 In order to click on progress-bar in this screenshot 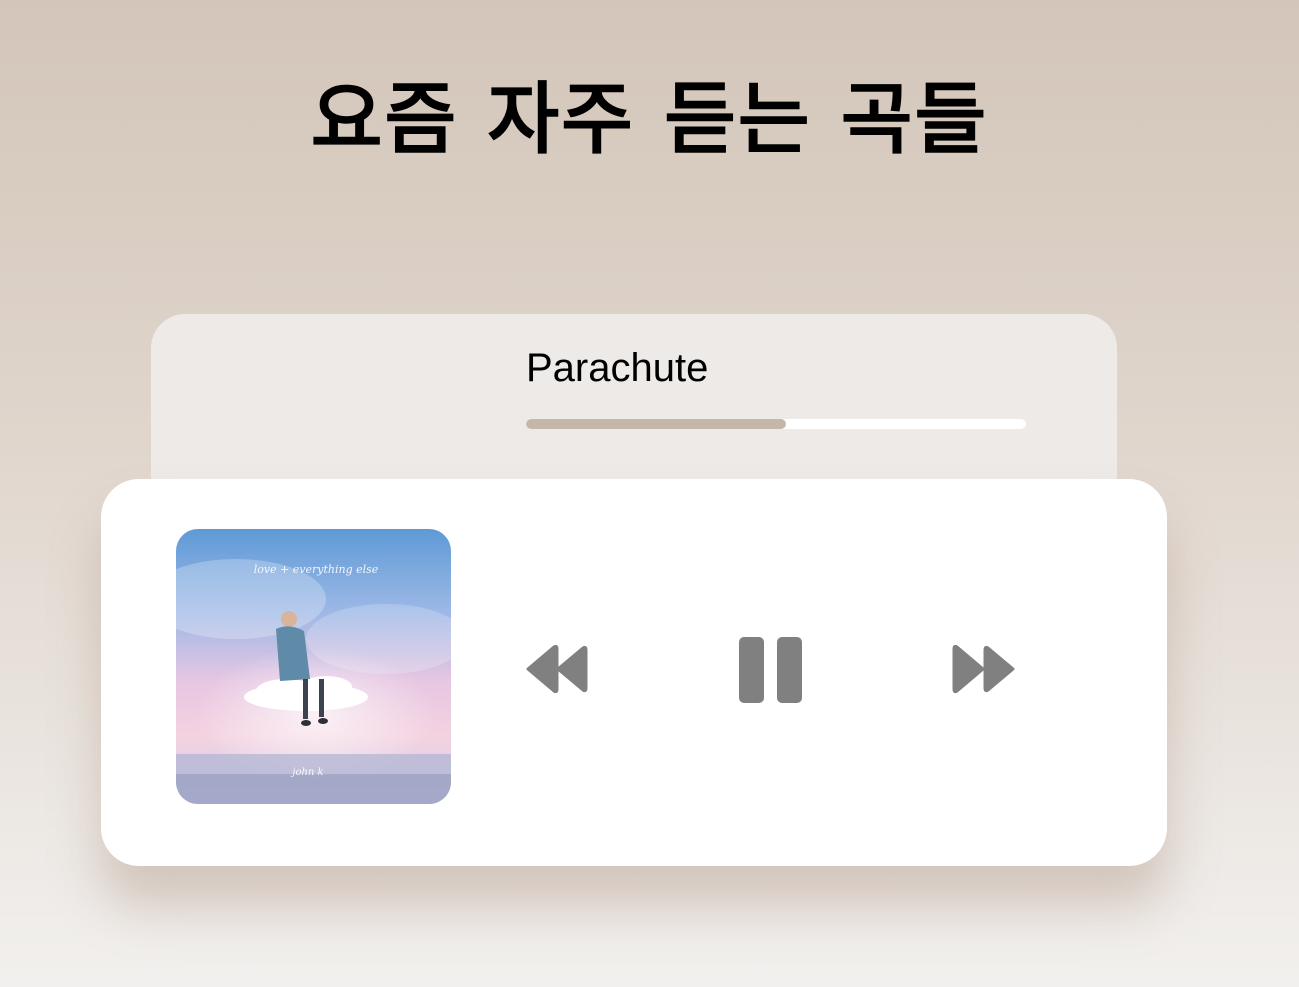, I will do `click(776, 424)`.